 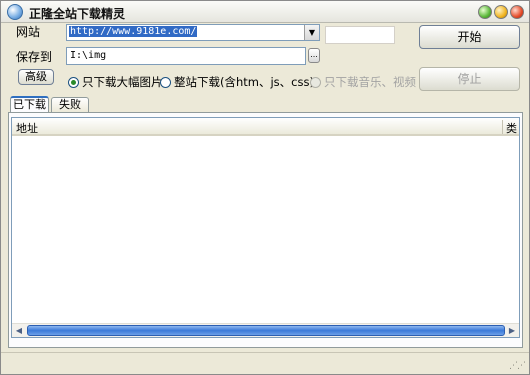 What do you see at coordinates (315, 82) in the screenshot?
I see `radio-disabled-icon` at bounding box center [315, 82].